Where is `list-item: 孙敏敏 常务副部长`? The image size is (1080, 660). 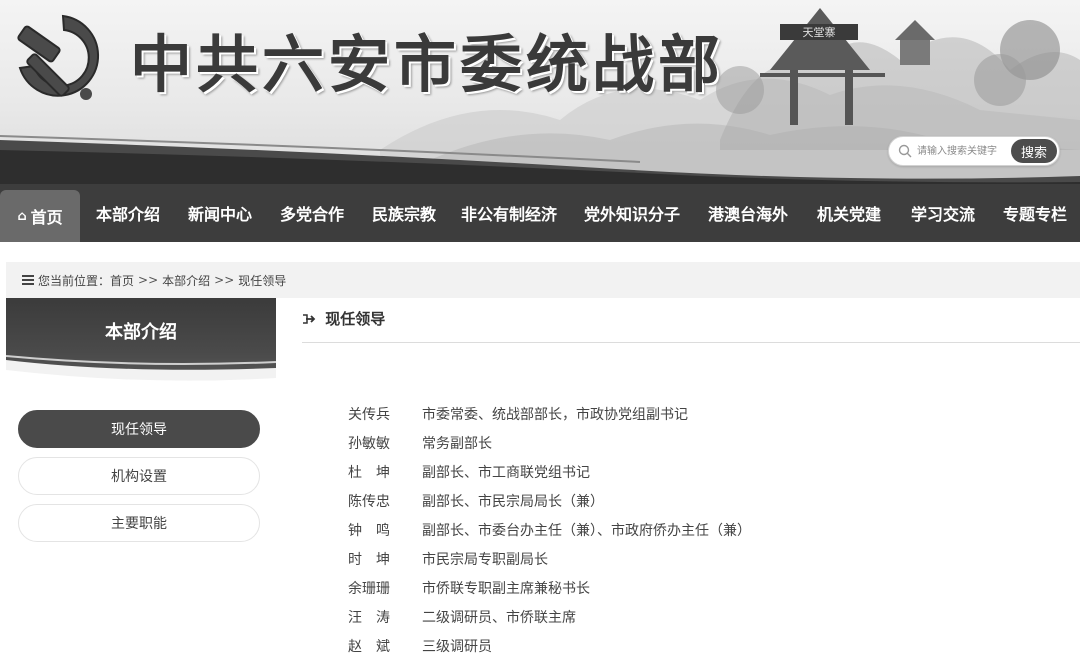 list-item: 孙敏敏 常务副部长 is located at coordinates (549, 442).